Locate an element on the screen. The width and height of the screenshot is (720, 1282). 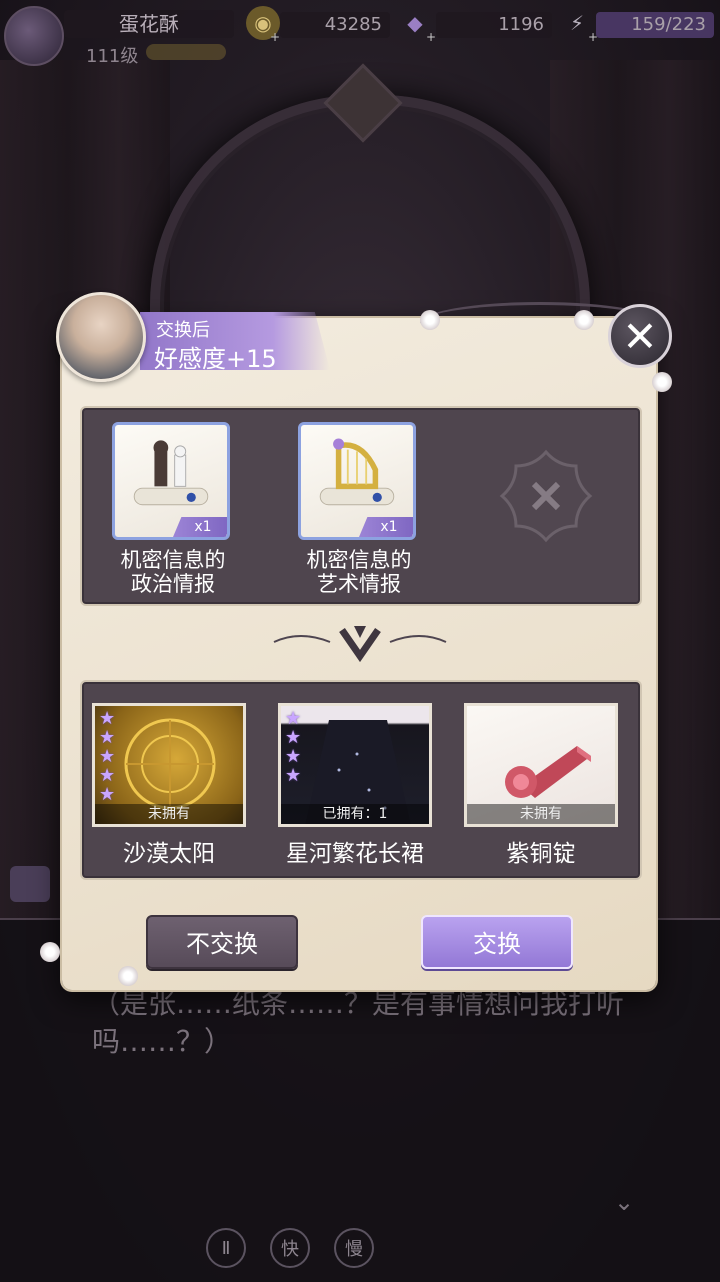
add-diamond-button: + is located at coordinates (431, 37).